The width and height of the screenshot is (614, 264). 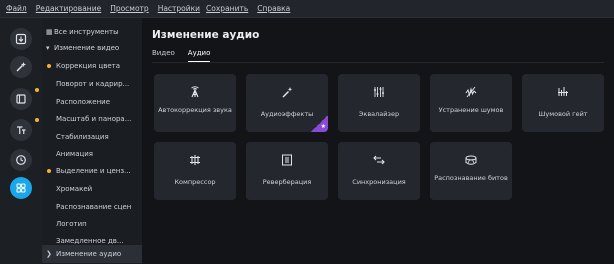 I want to click on tool-rail, so click(x=21, y=141).